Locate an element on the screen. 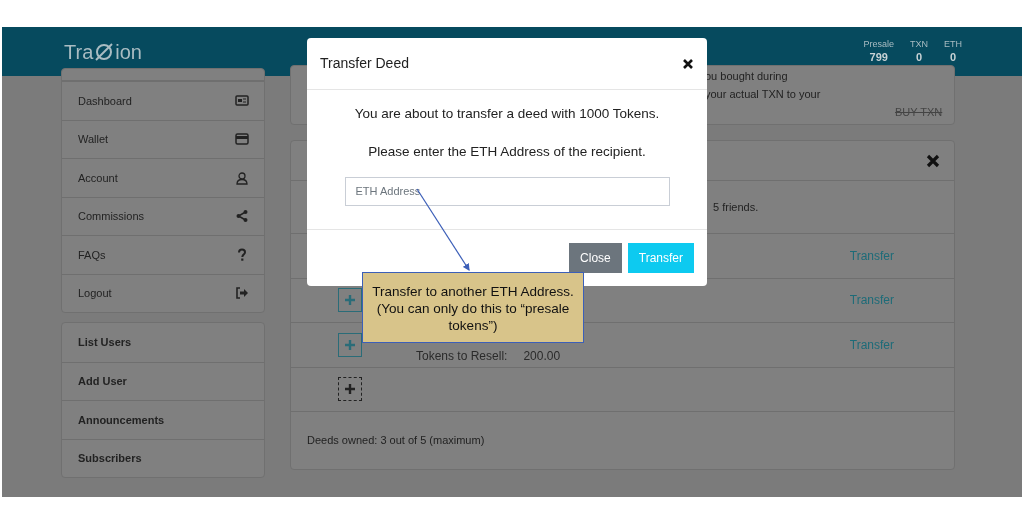 The width and height of the screenshot is (1024, 515). id-card-icon is located at coordinates (242, 100).